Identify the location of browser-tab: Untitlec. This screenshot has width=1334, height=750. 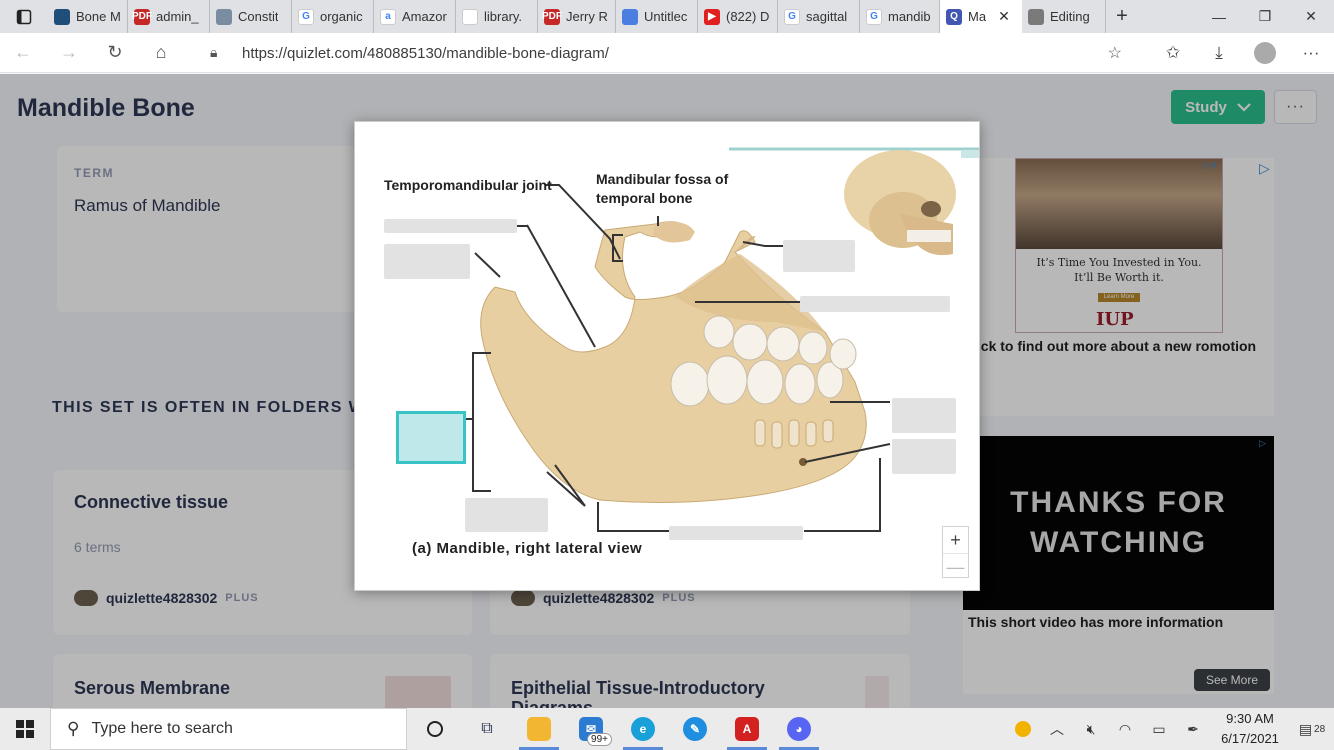
(657, 16).